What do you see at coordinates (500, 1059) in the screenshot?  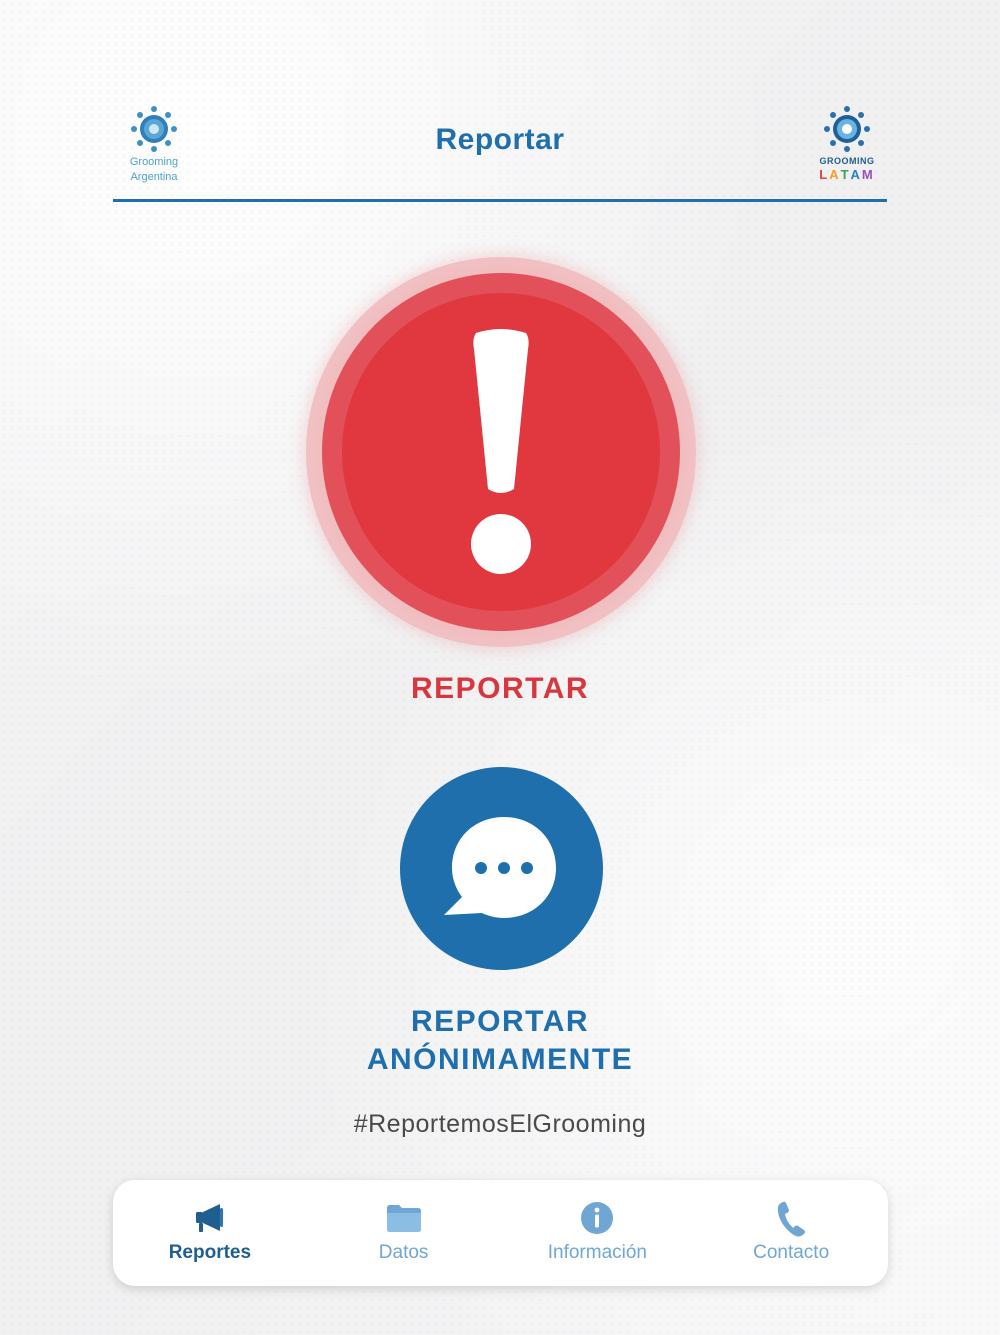 I see `anonymous-report-label-line2: ANÓNIMAMENTE` at bounding box center [500, 1059].